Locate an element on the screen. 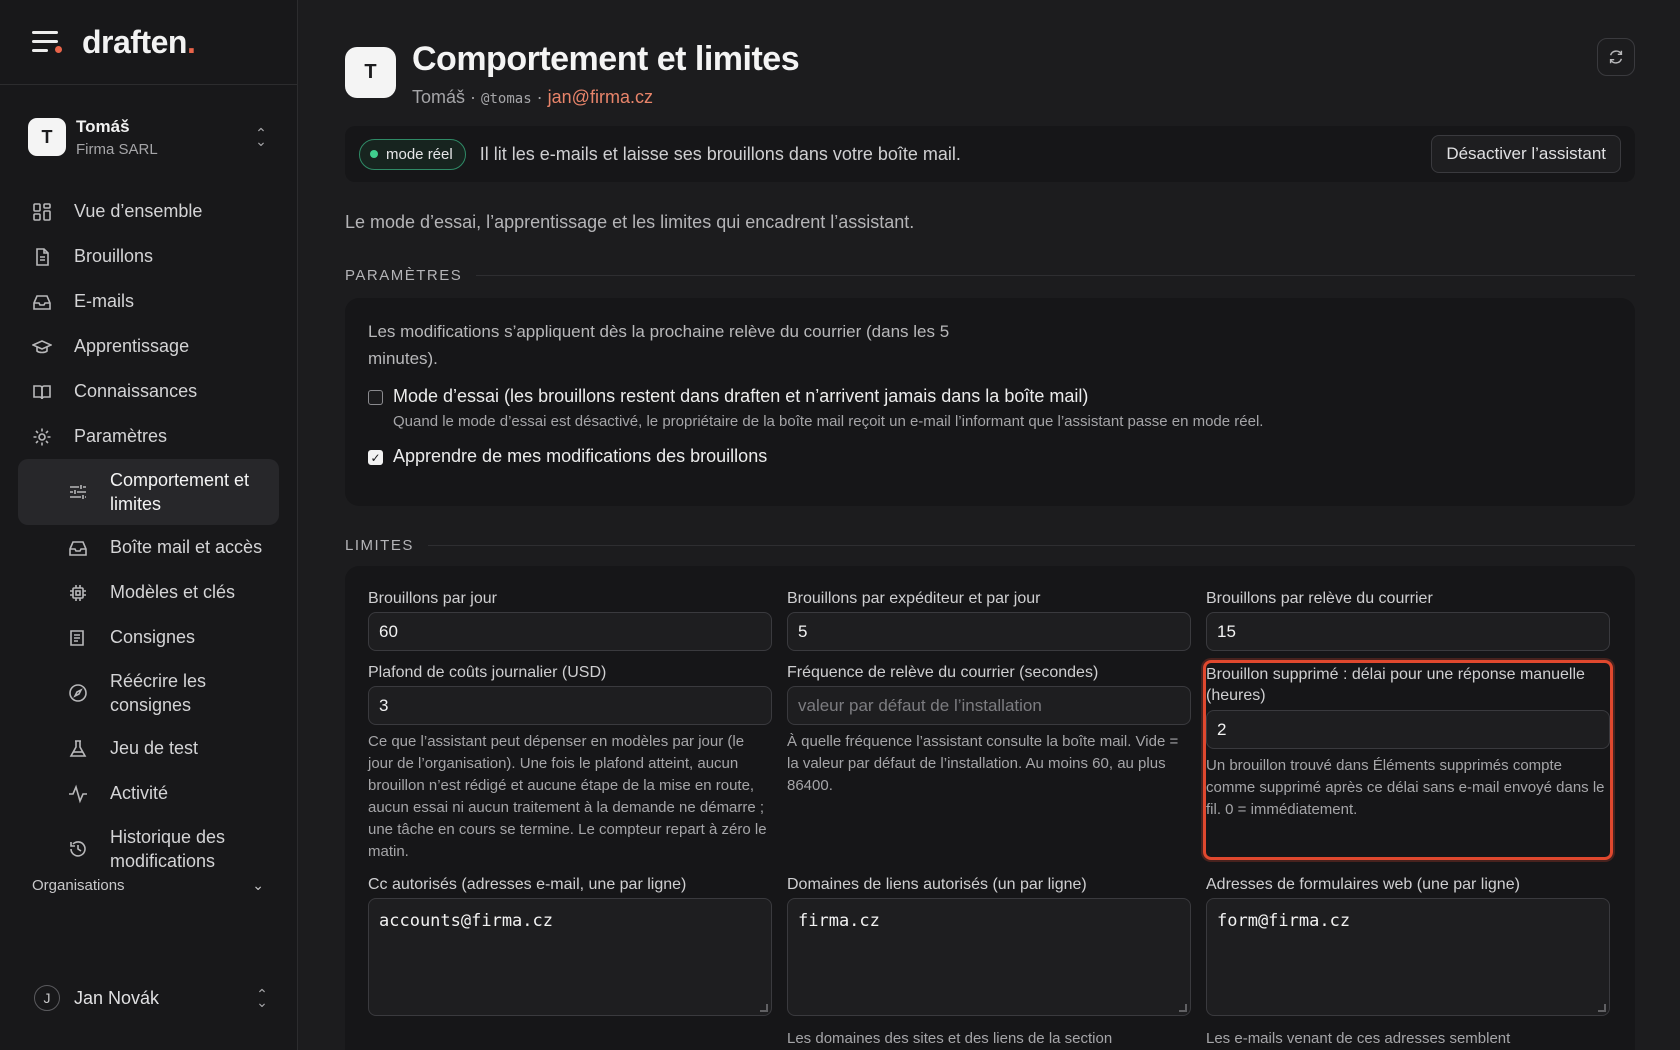 The image size is (1680, 1050). sidebar-item-behavior-limits: Comportement et limites is located at coordinates (148, 492).